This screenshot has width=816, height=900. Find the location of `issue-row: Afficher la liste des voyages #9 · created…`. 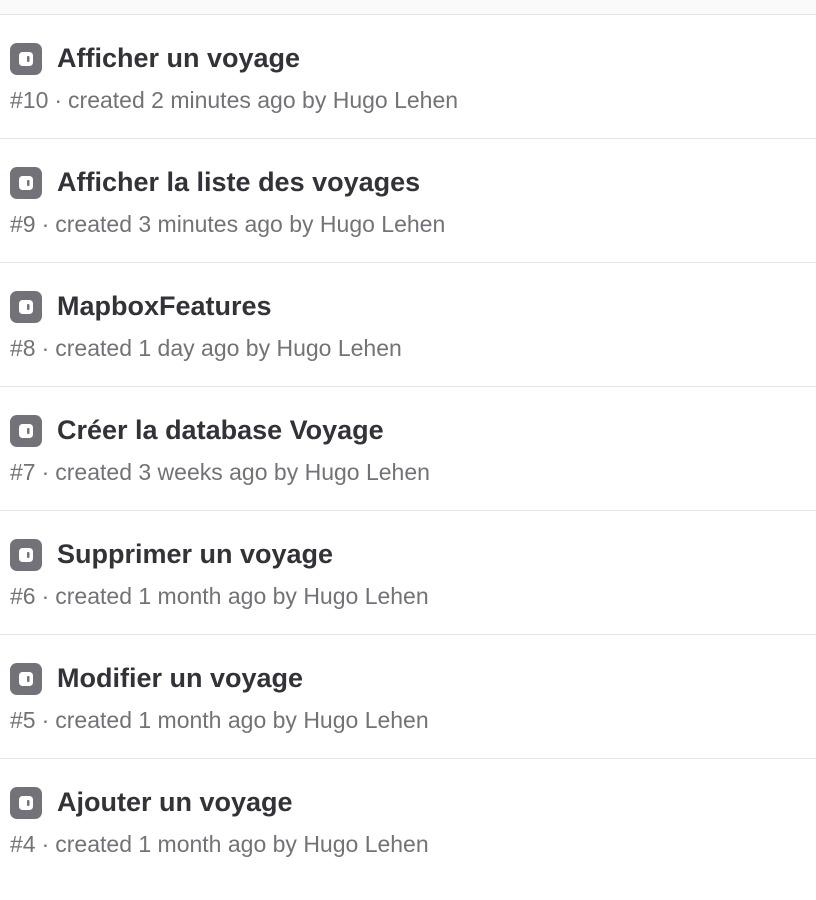

issue-row: Afficher la liste des voyages #9 · created… is located at coordinates (408, 201).